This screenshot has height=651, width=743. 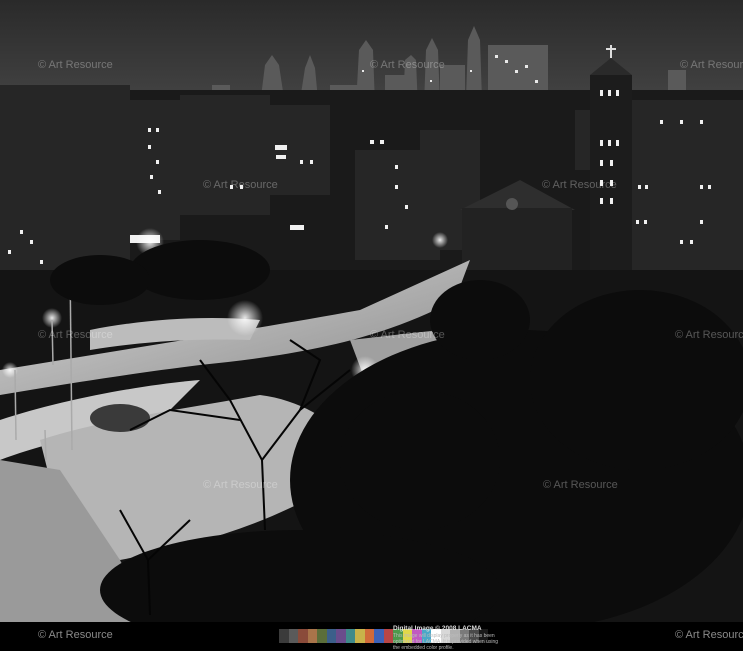 I want to click on credit-title: Digital Image © 2008 LACMA, so click(x=437, y=628).